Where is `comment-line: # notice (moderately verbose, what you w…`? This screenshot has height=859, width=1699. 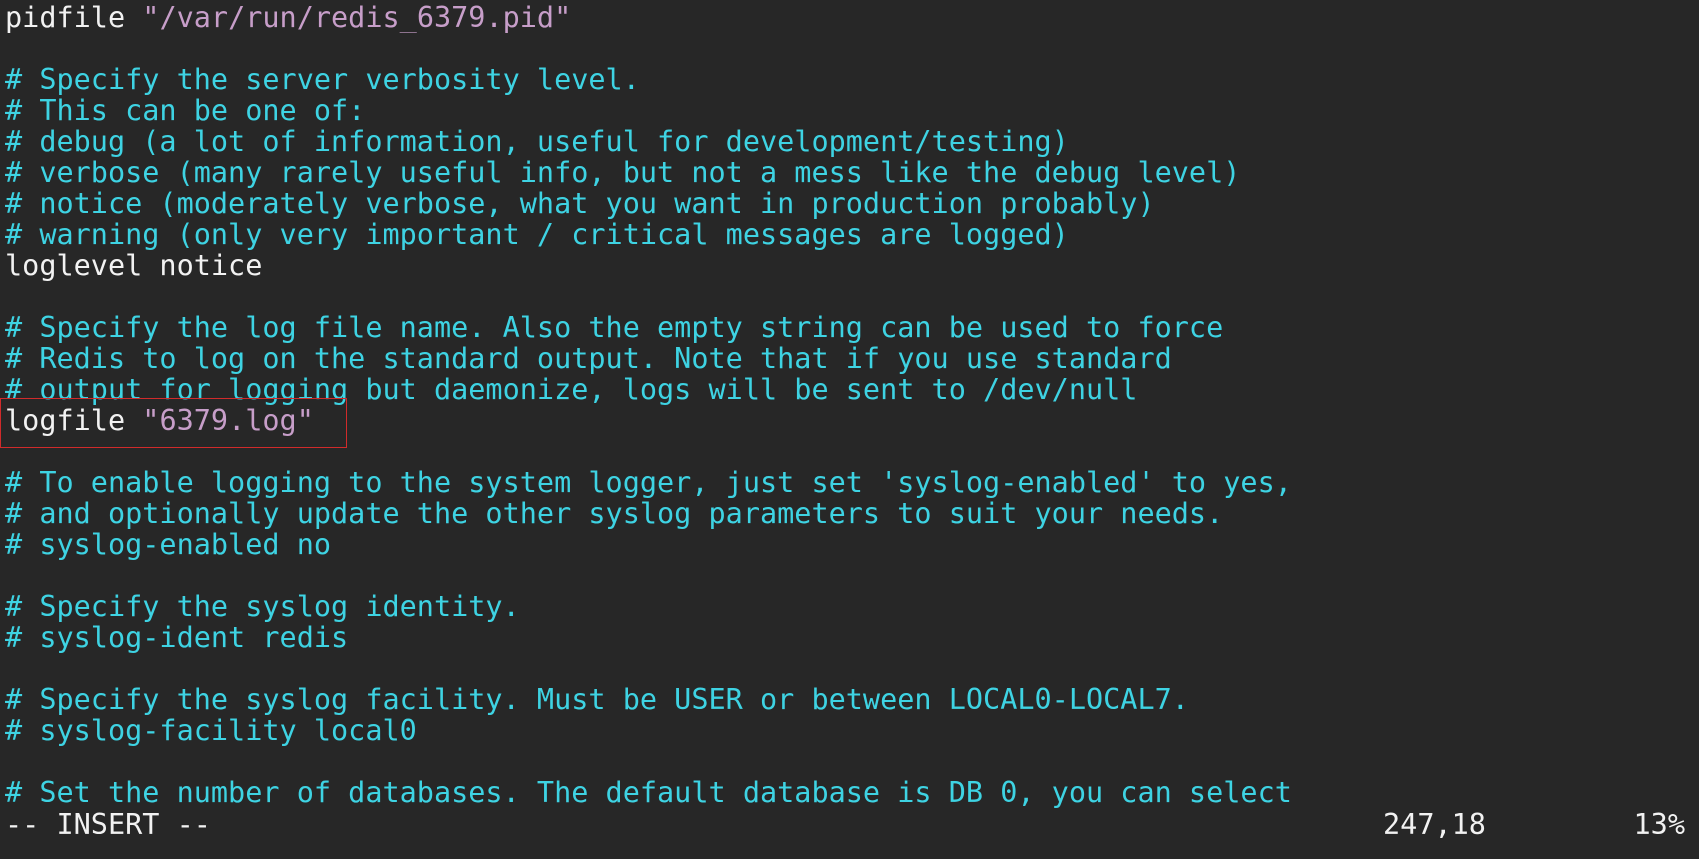 comment-line: # notice (moderately verbose, what you w… is located at coordinates (852, 203).